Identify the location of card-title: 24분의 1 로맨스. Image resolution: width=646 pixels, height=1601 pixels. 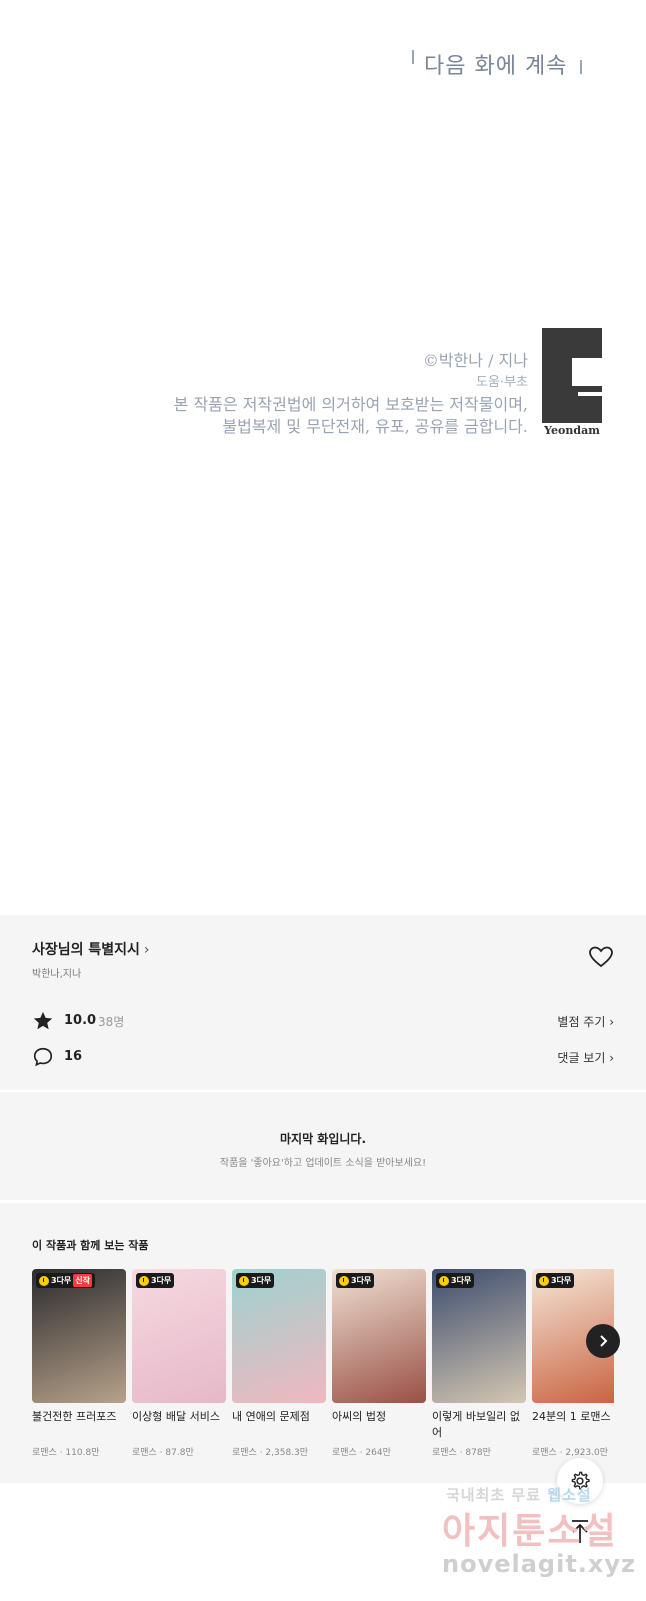
(571, 1416).